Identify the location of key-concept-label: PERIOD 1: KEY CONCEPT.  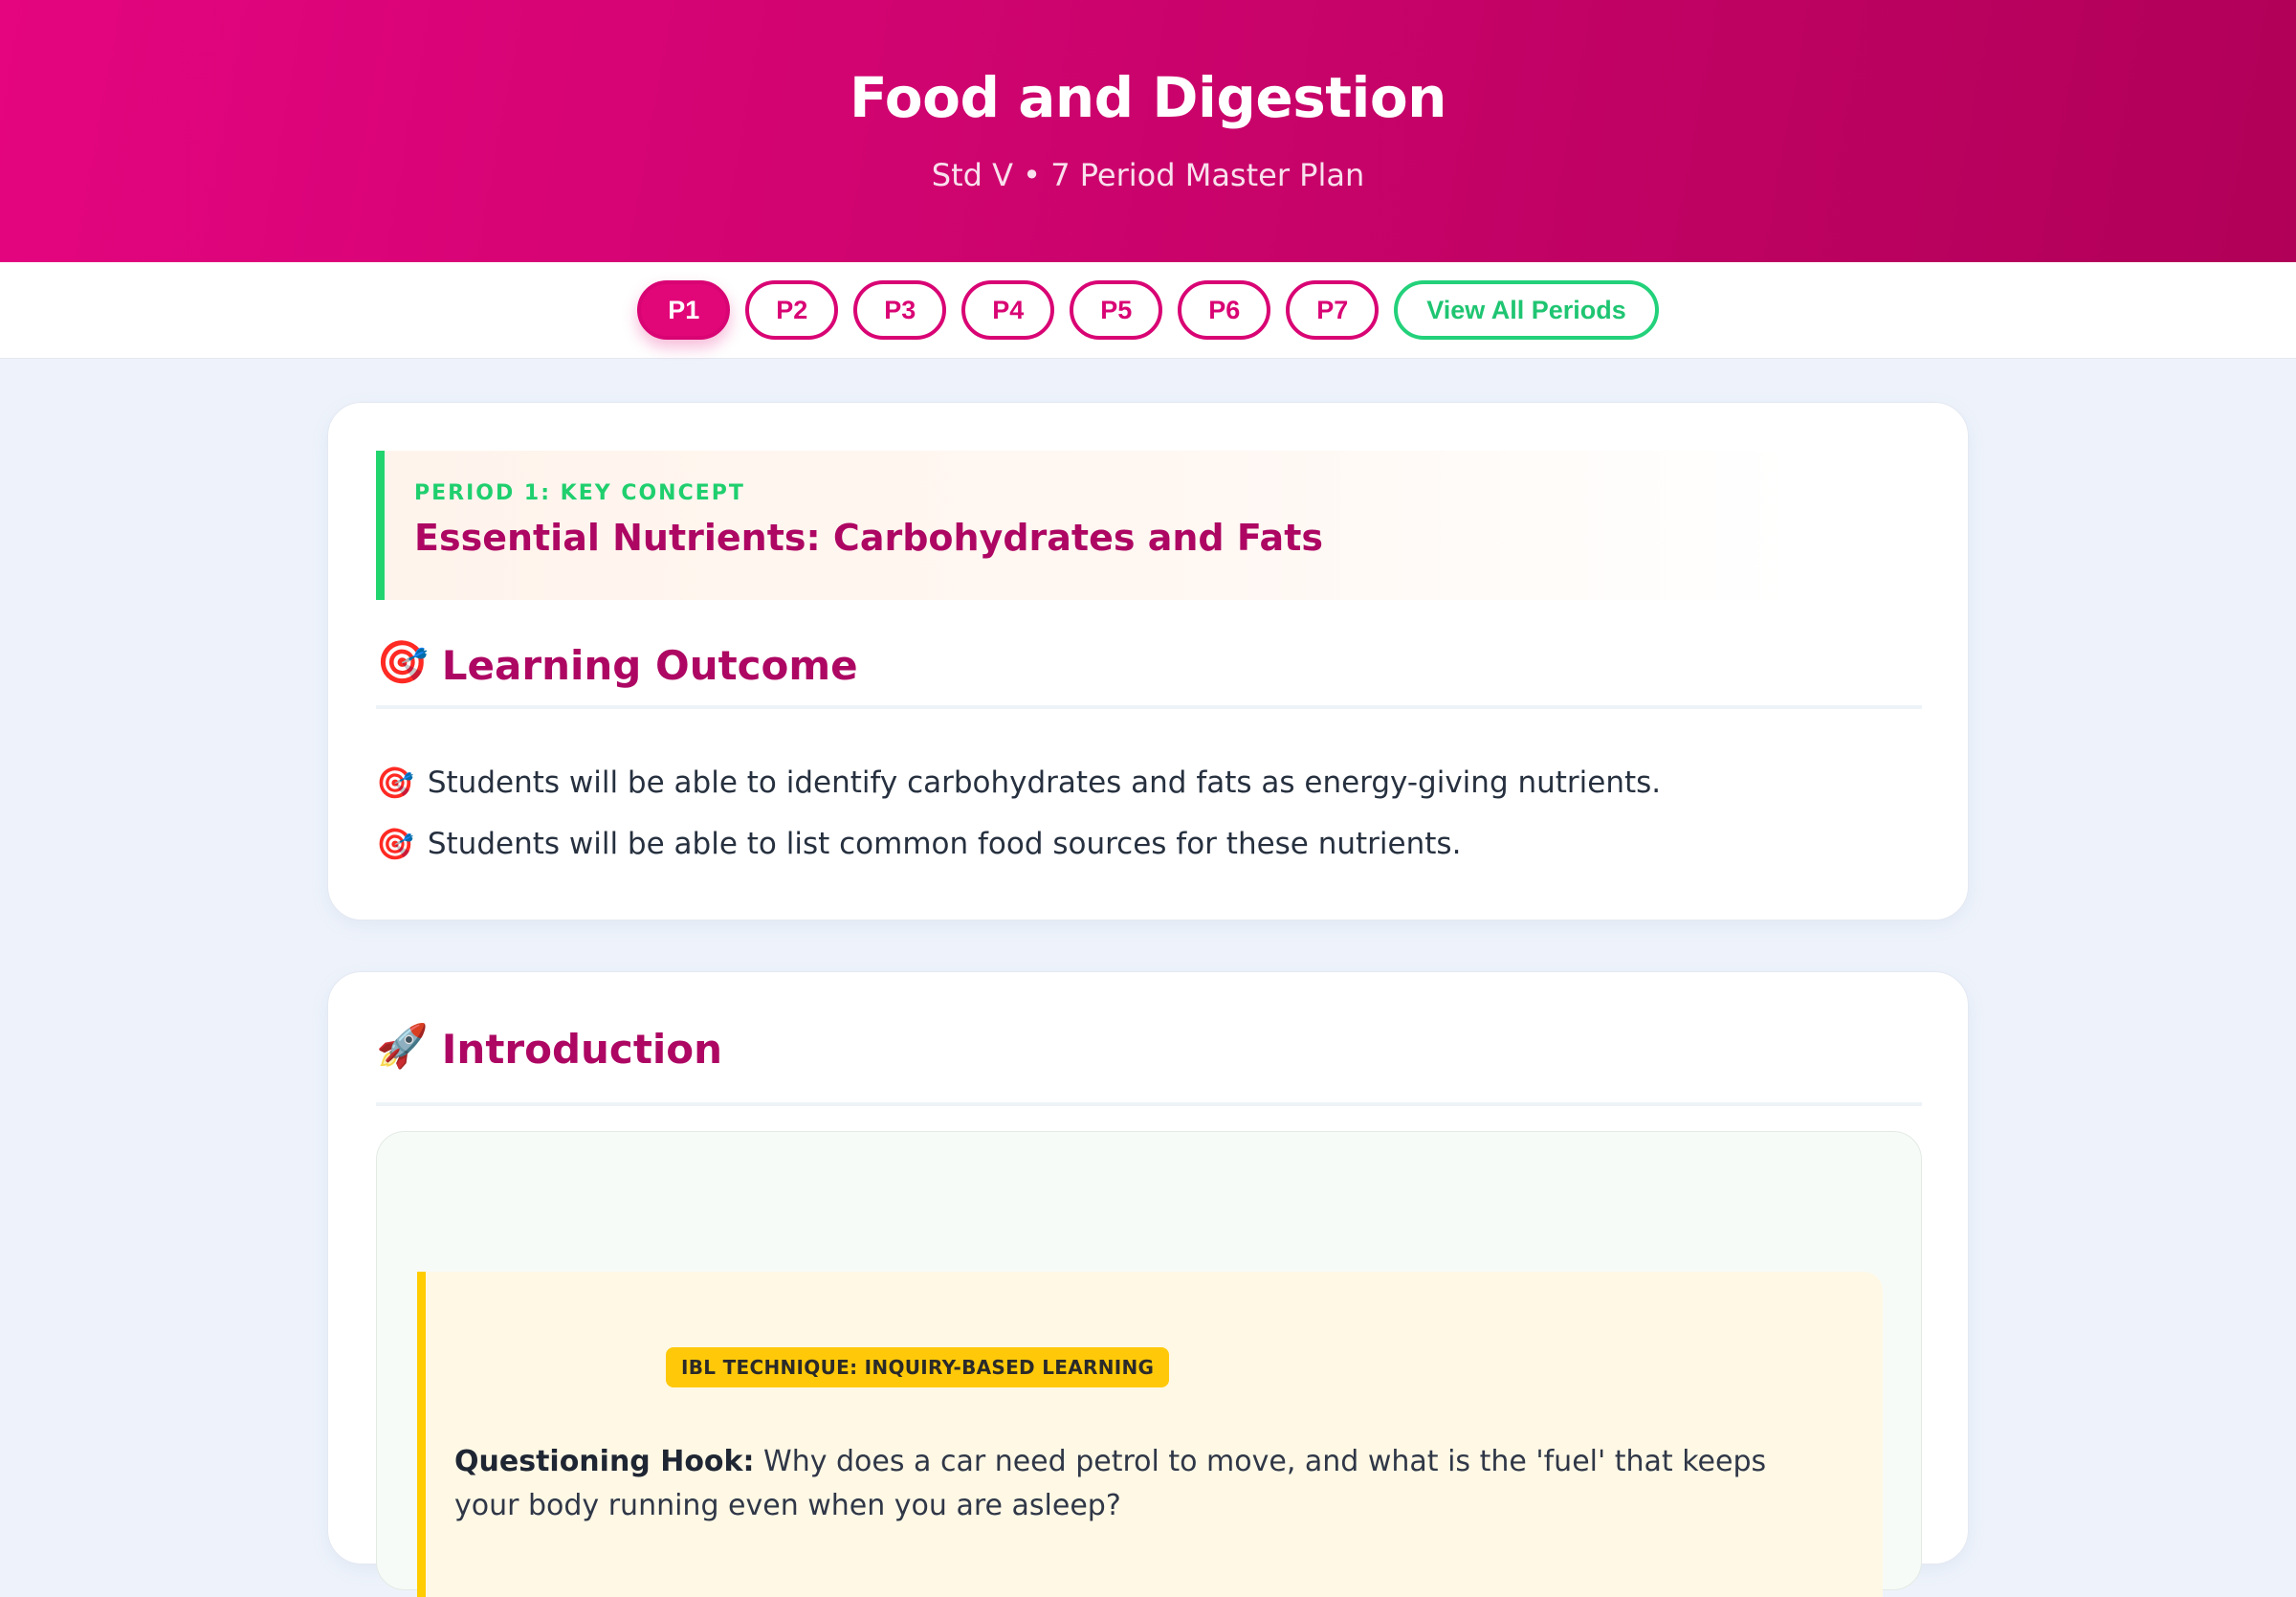
(580, 493).